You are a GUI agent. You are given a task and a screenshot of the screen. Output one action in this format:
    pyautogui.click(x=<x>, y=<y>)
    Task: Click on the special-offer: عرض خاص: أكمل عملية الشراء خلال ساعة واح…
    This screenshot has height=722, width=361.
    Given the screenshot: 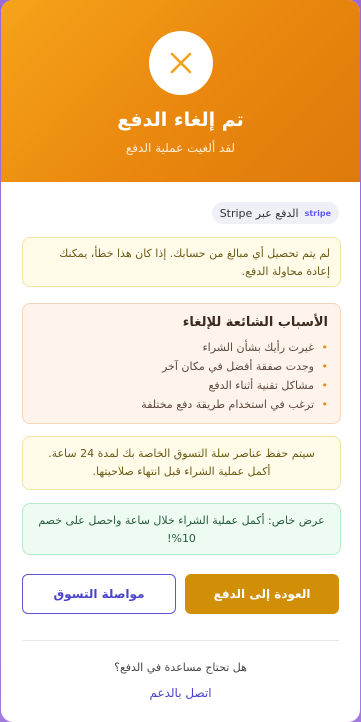 What is the action you would take?
    pyautogui.click(x=181, y=529)
    